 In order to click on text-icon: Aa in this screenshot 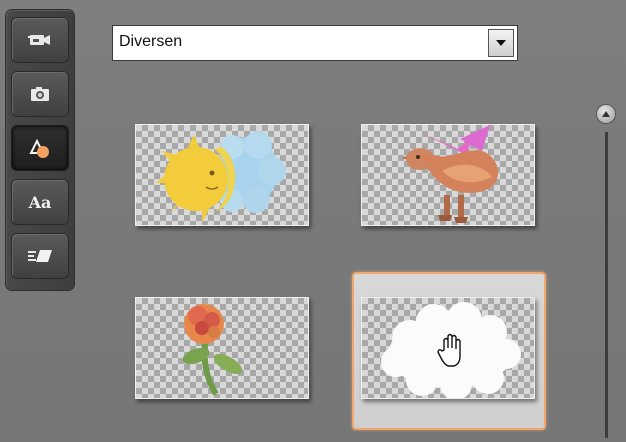, I will do `click(40, 202)`.